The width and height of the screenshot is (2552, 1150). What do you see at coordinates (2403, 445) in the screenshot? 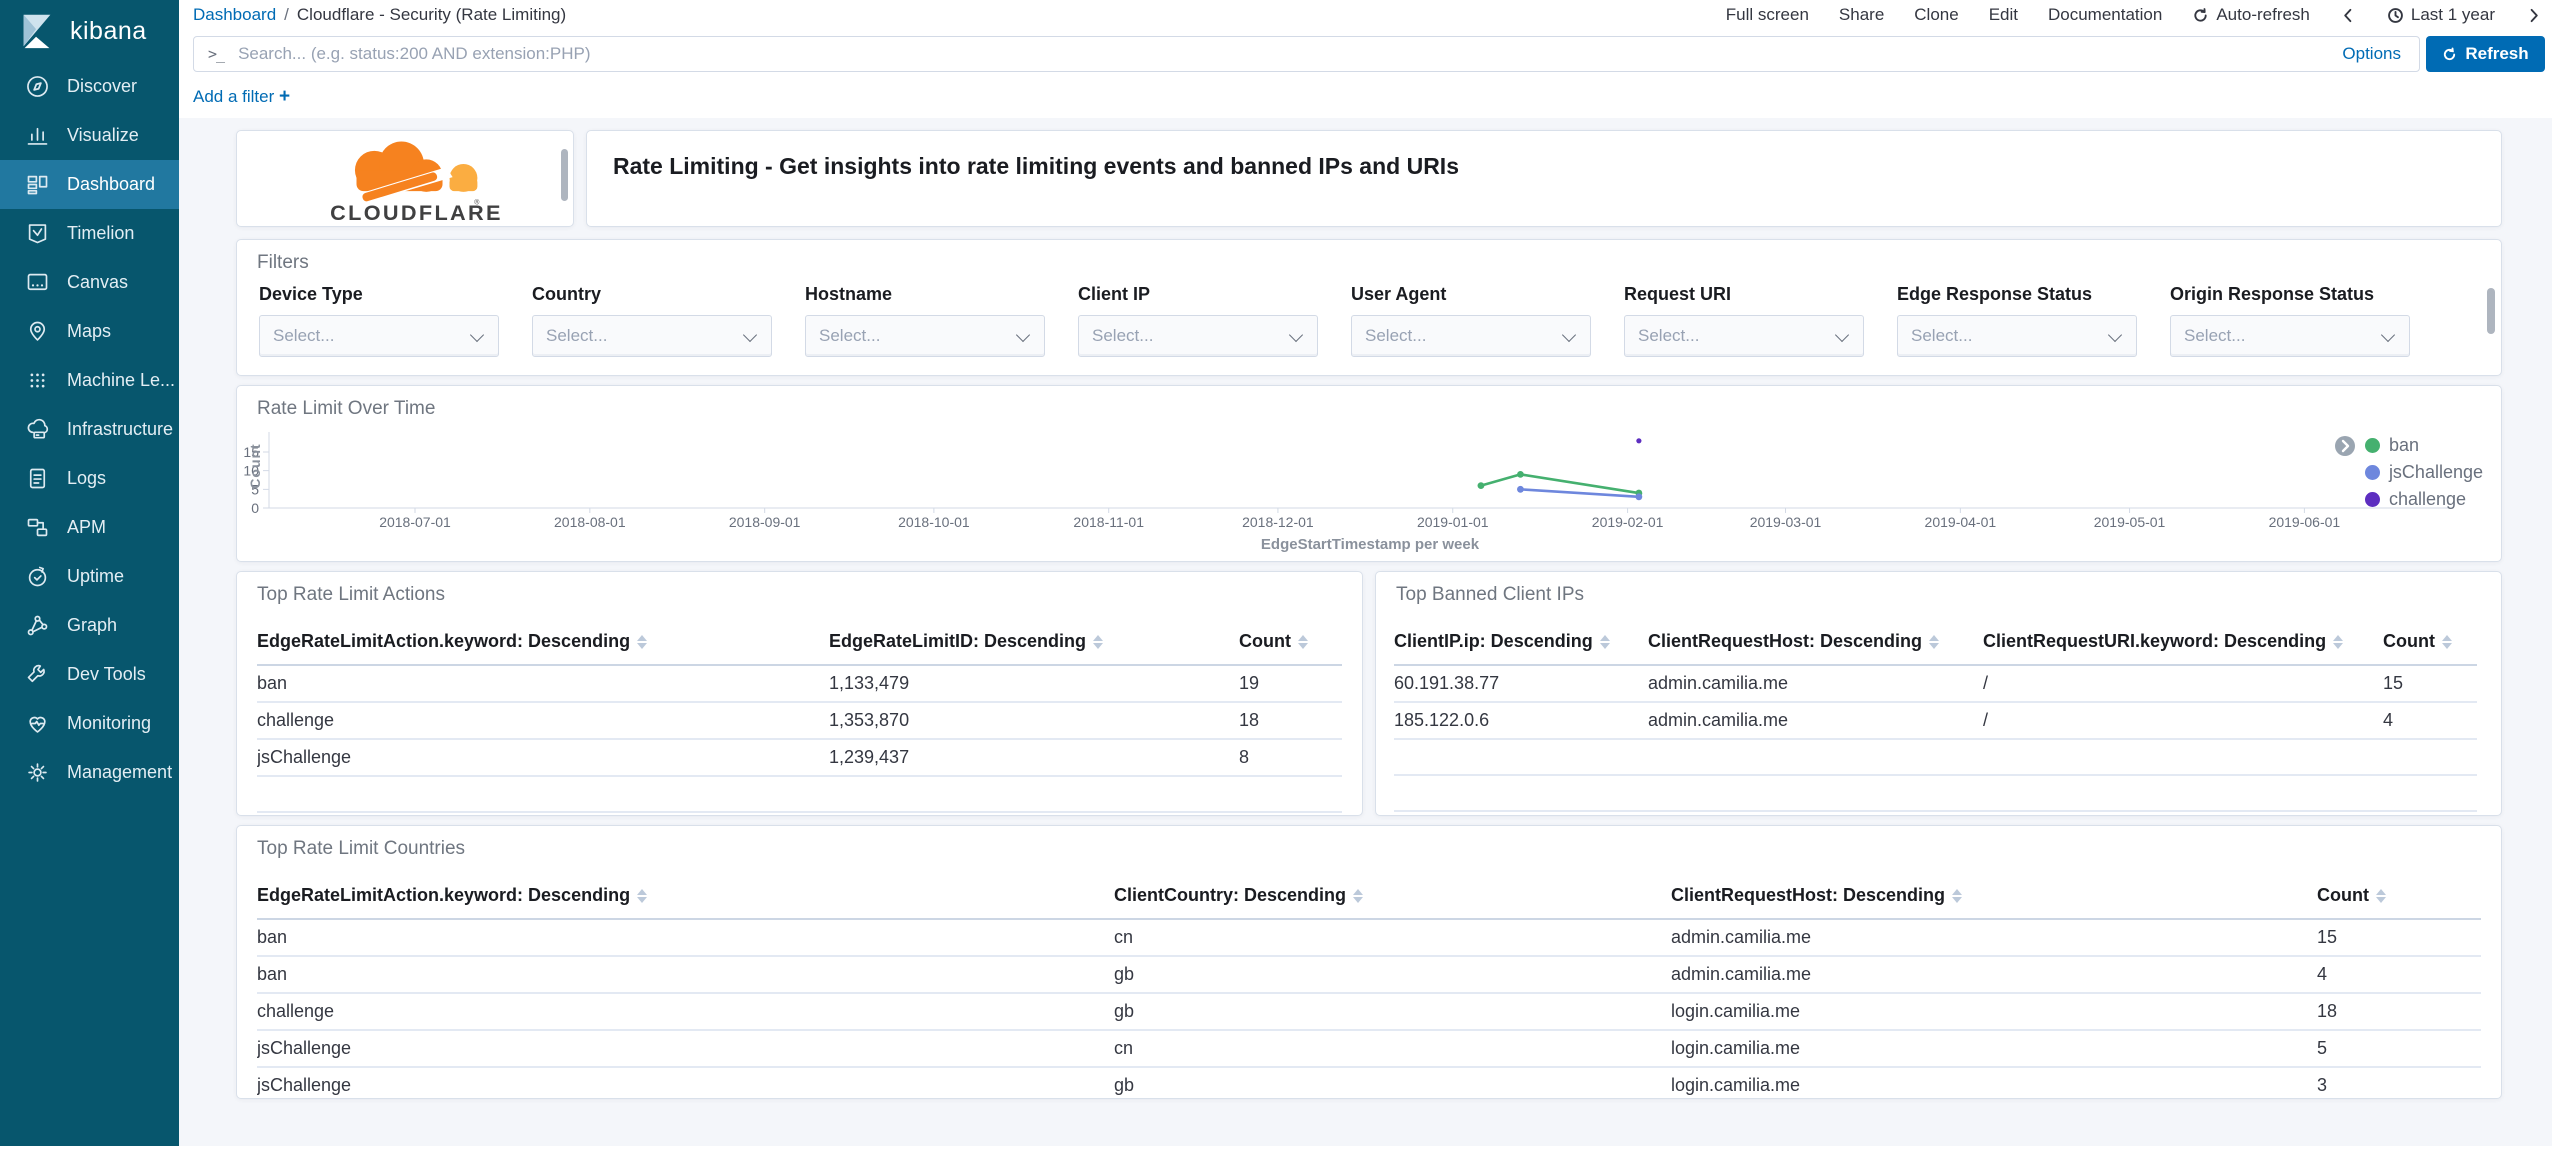
I see `legend-label: ban` at bounding box center [2403, 445].